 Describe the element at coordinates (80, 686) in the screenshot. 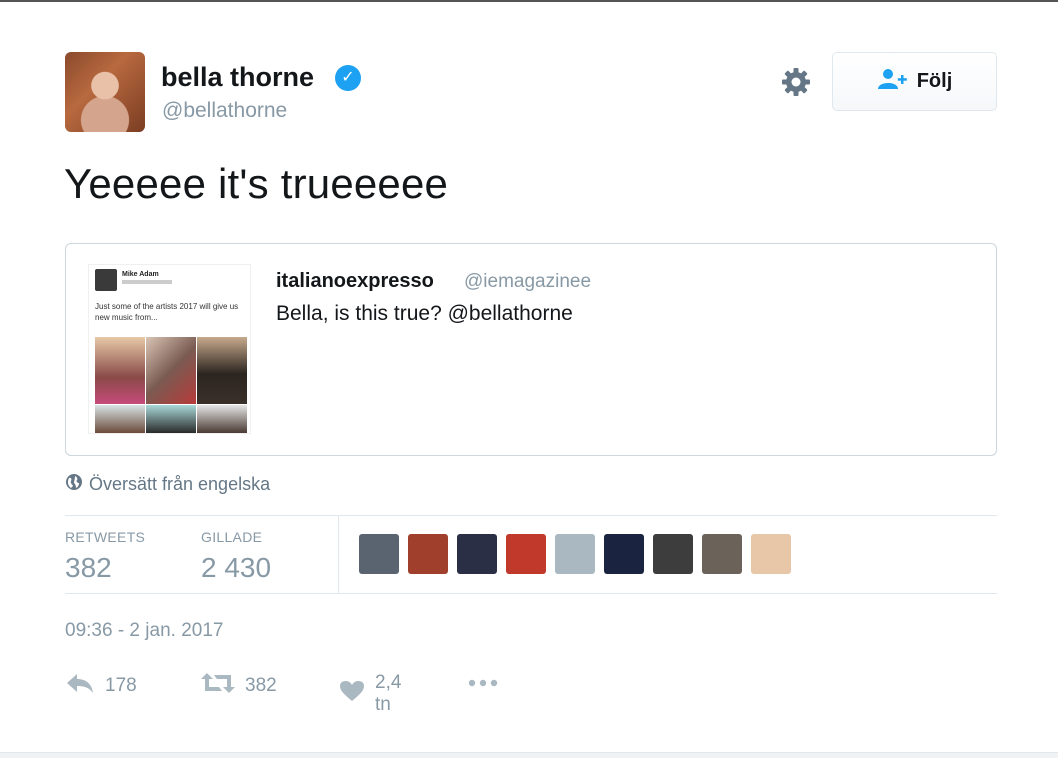

I see `reply-icon` at that location.